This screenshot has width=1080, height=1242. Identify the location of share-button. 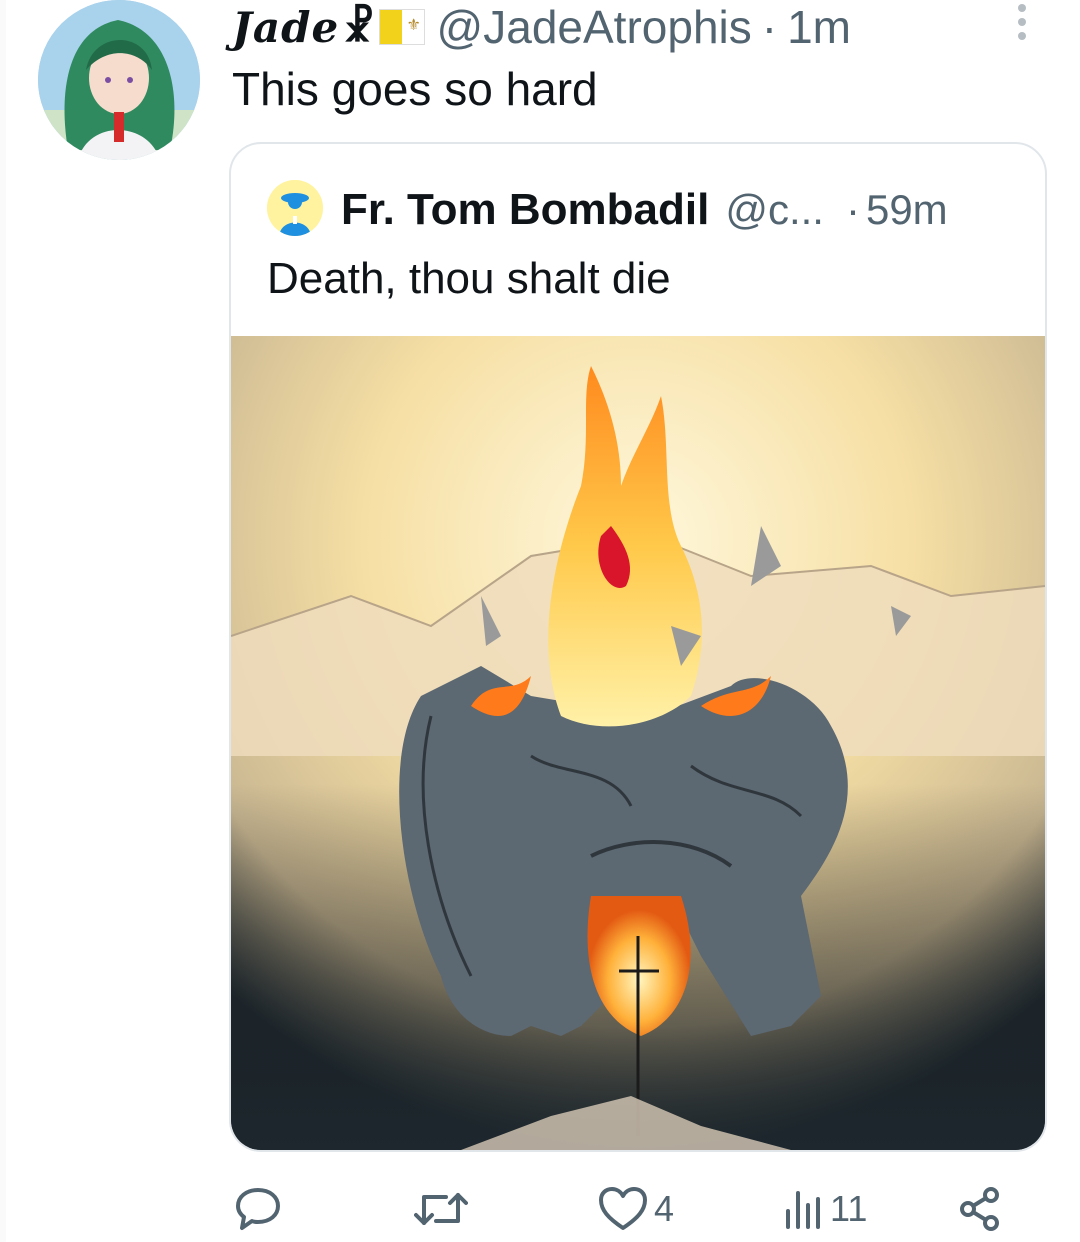
(981, 1209).